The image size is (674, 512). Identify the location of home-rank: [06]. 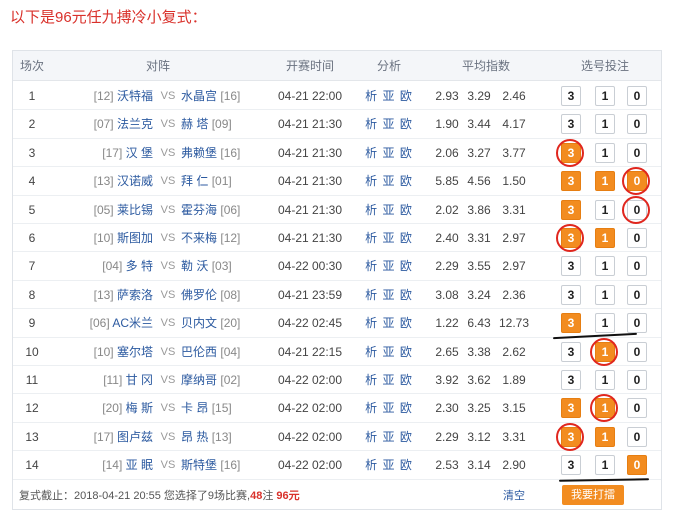
(99, 323).